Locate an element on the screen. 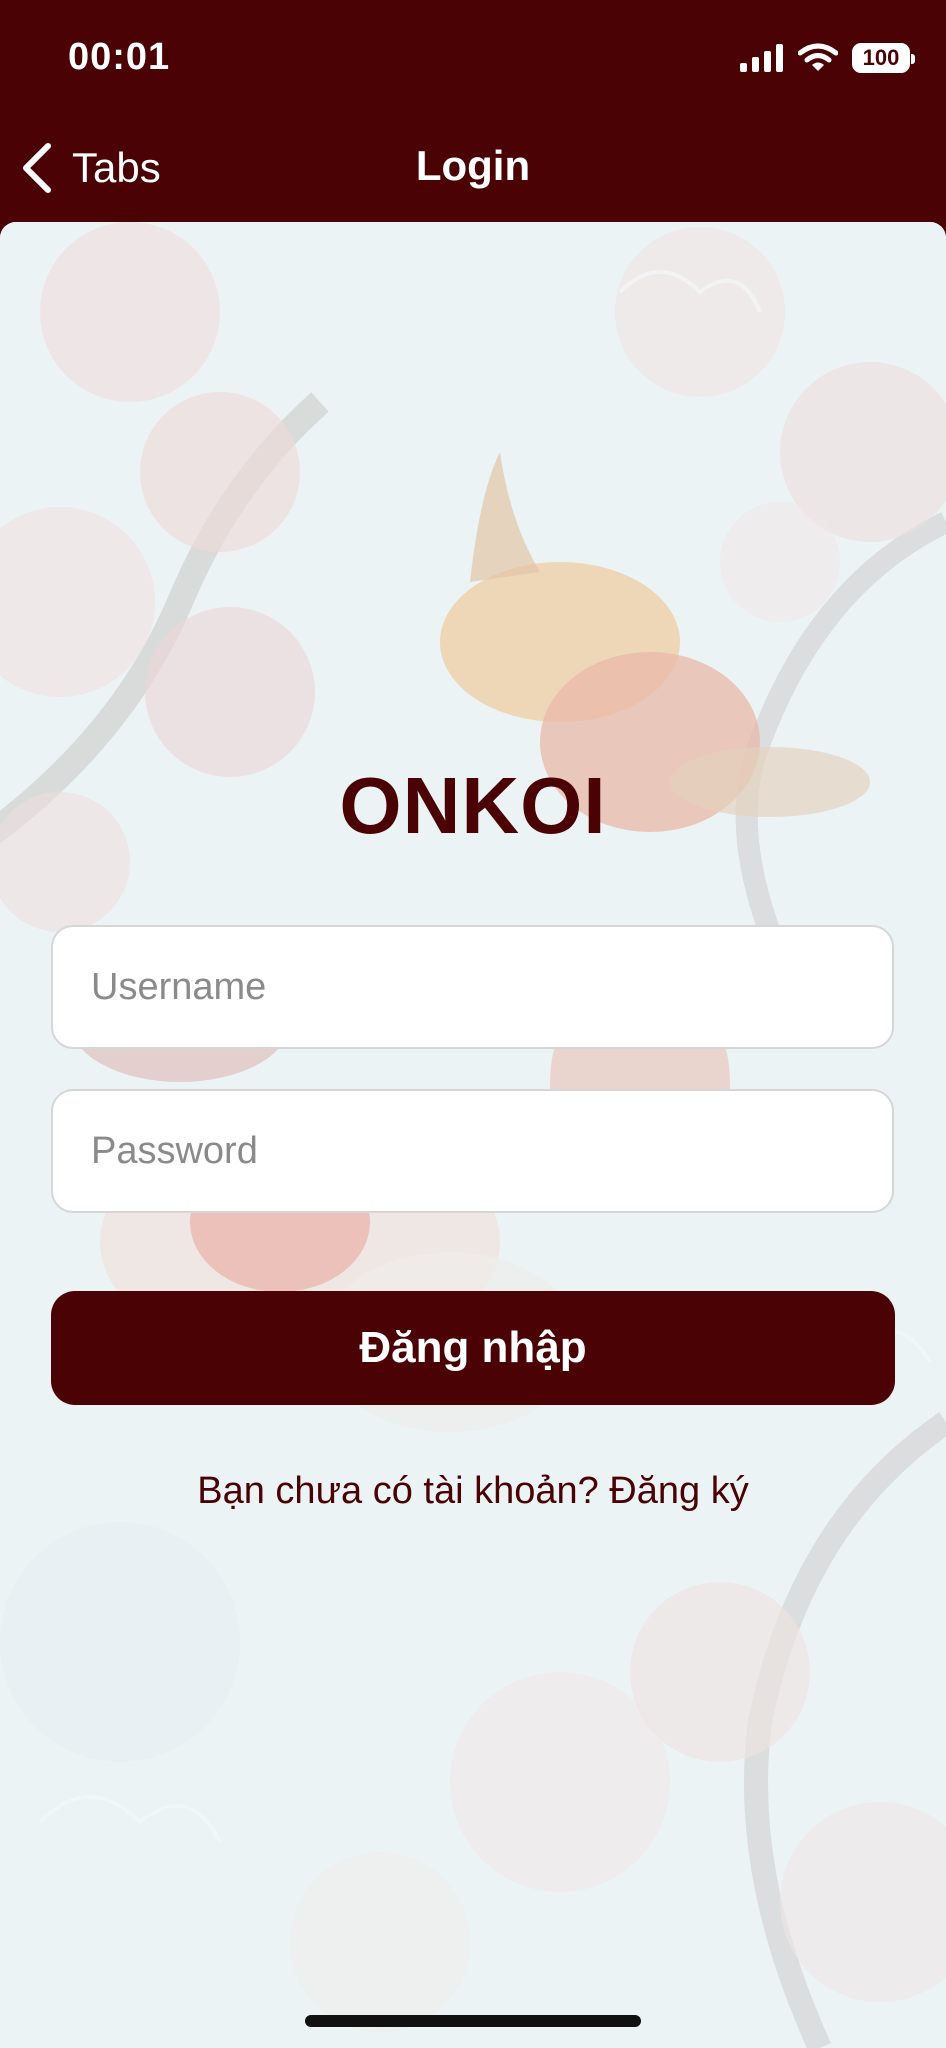 This screenshot has width=946, height=2048. username-input is located at coordinates (472, 987).